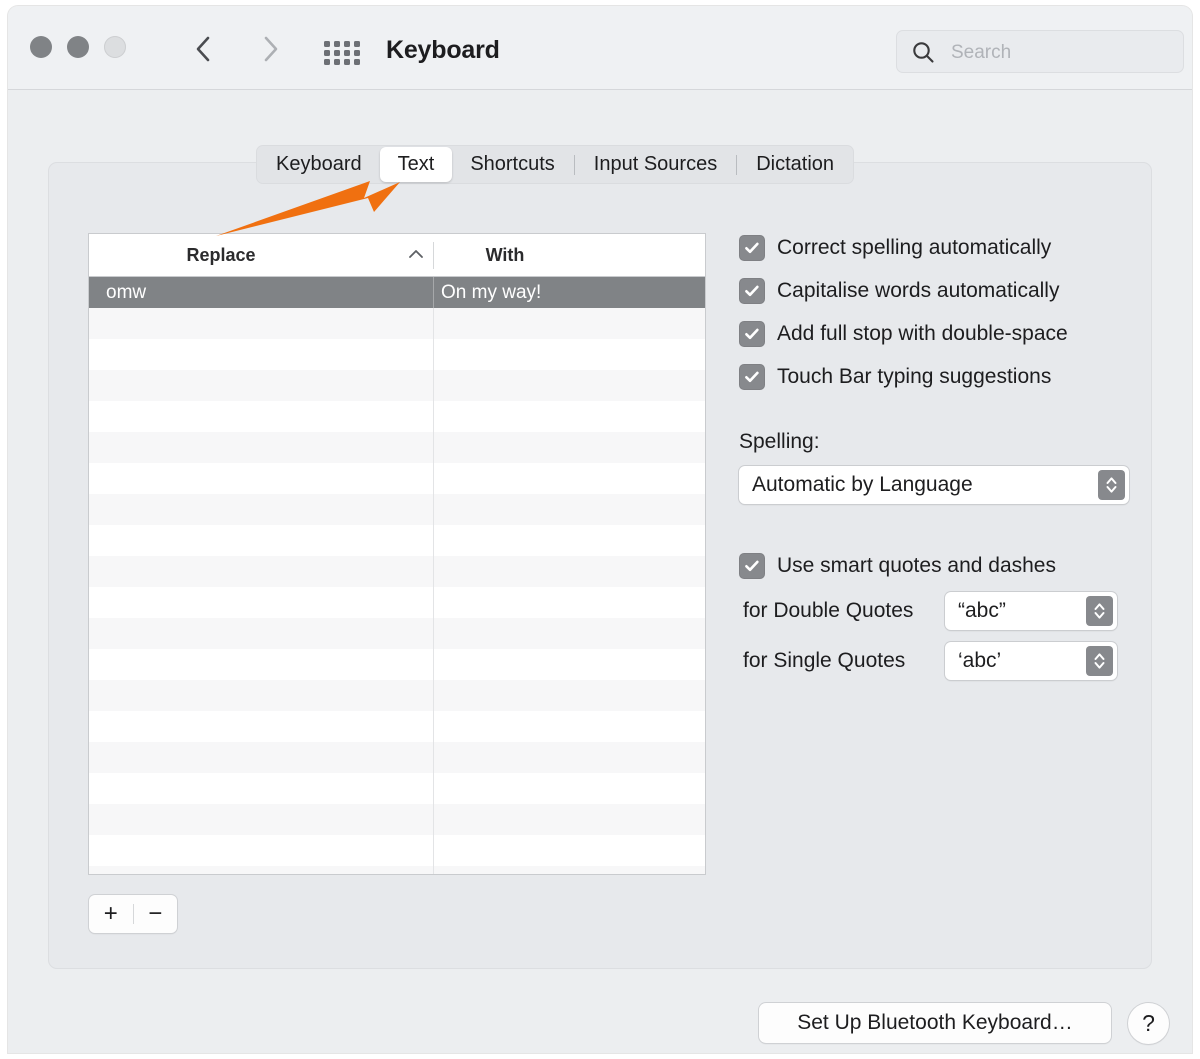  I want to click on checkbox-touch-bar-suggestions: Touch Bar typing suggestions, so click(949, 377).